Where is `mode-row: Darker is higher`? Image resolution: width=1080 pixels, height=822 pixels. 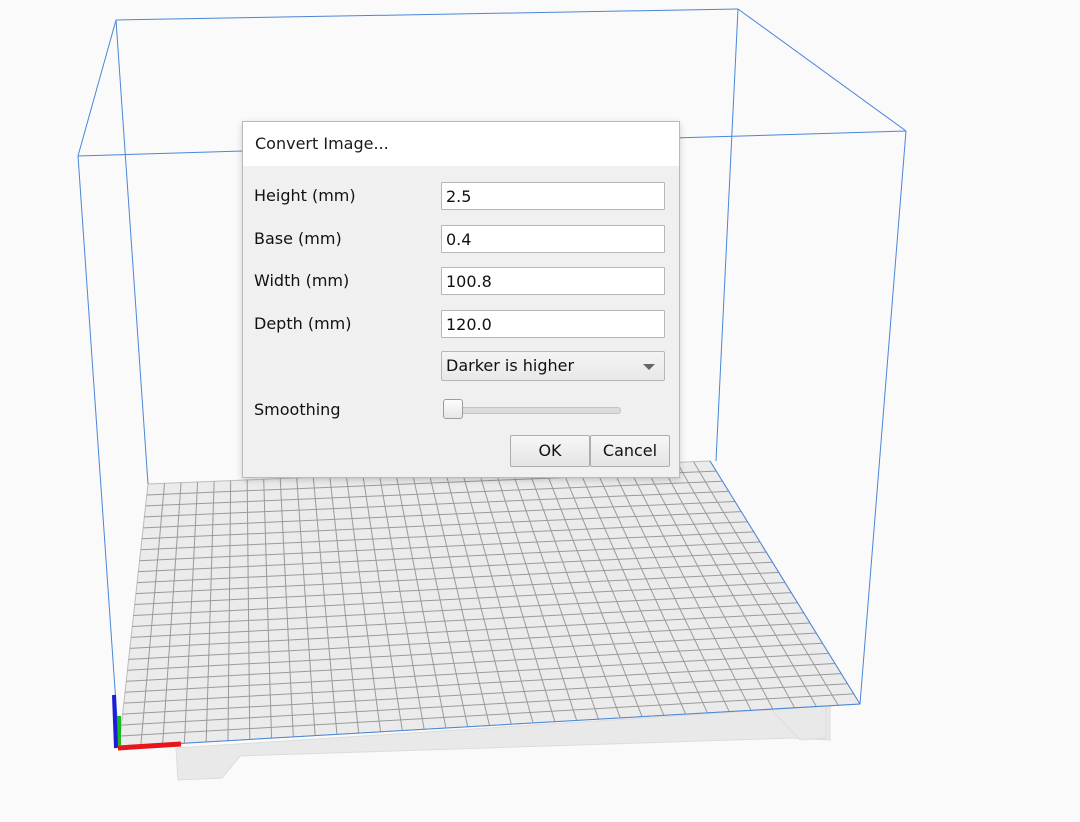 mode-row: Darker is higher is located at coordinates (461, 366).